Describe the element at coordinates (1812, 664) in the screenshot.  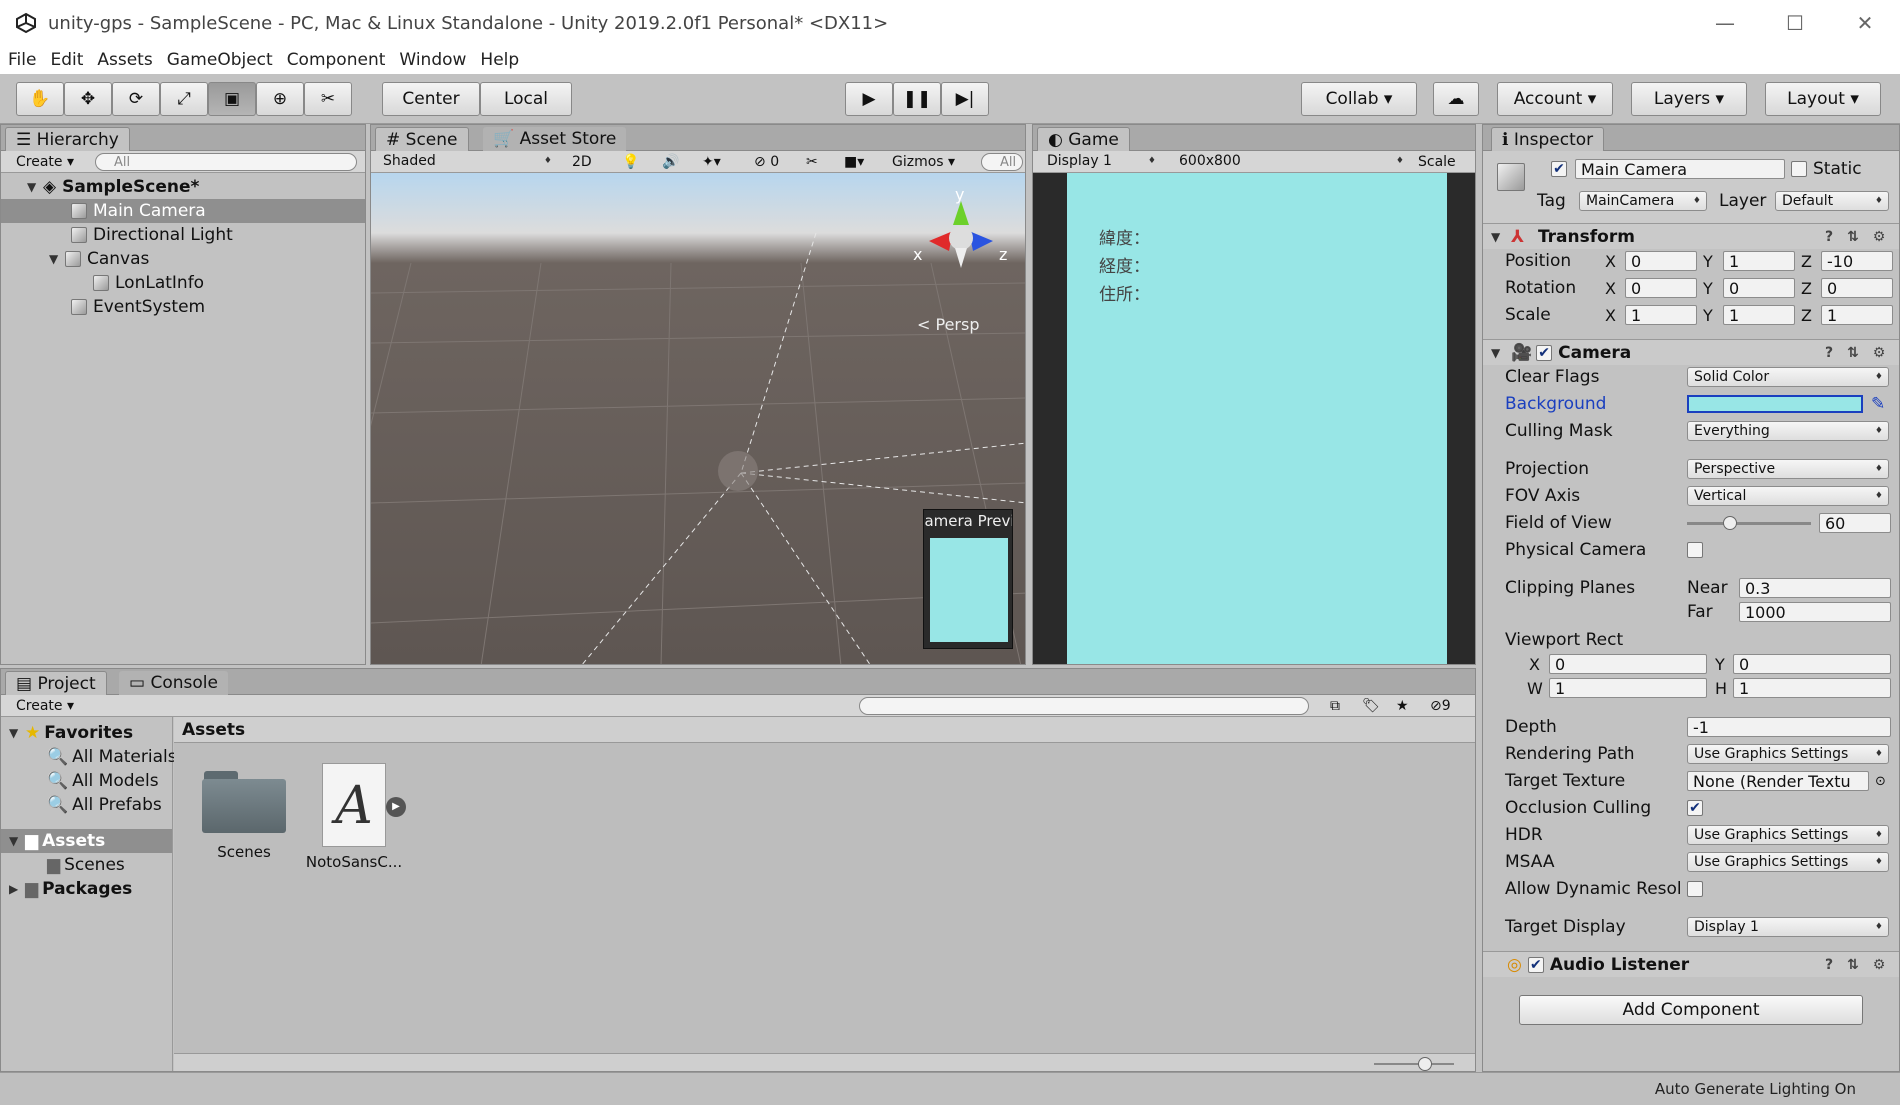
I see `viewport-y-field: 0` at that location.